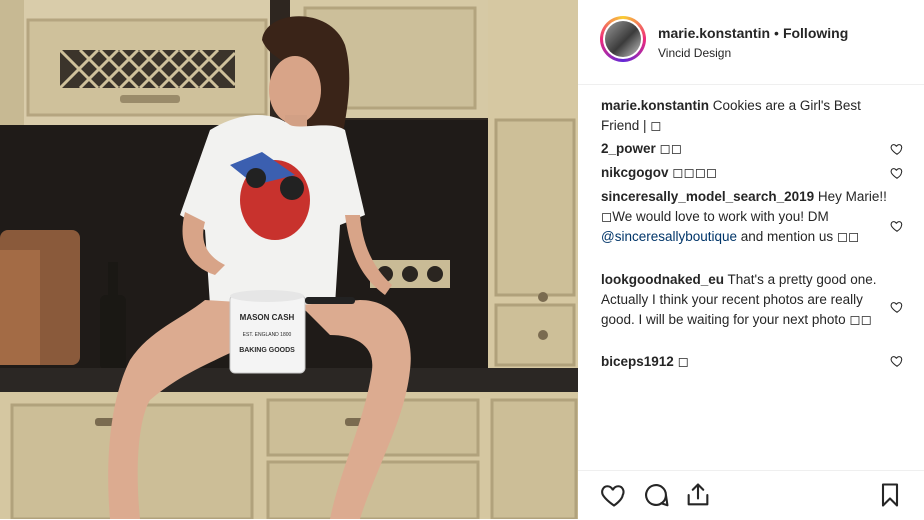  Describe the element at coordinates (746, 149) in the screenshot. I see `comment-item: 2_power ◻◻` at that location.